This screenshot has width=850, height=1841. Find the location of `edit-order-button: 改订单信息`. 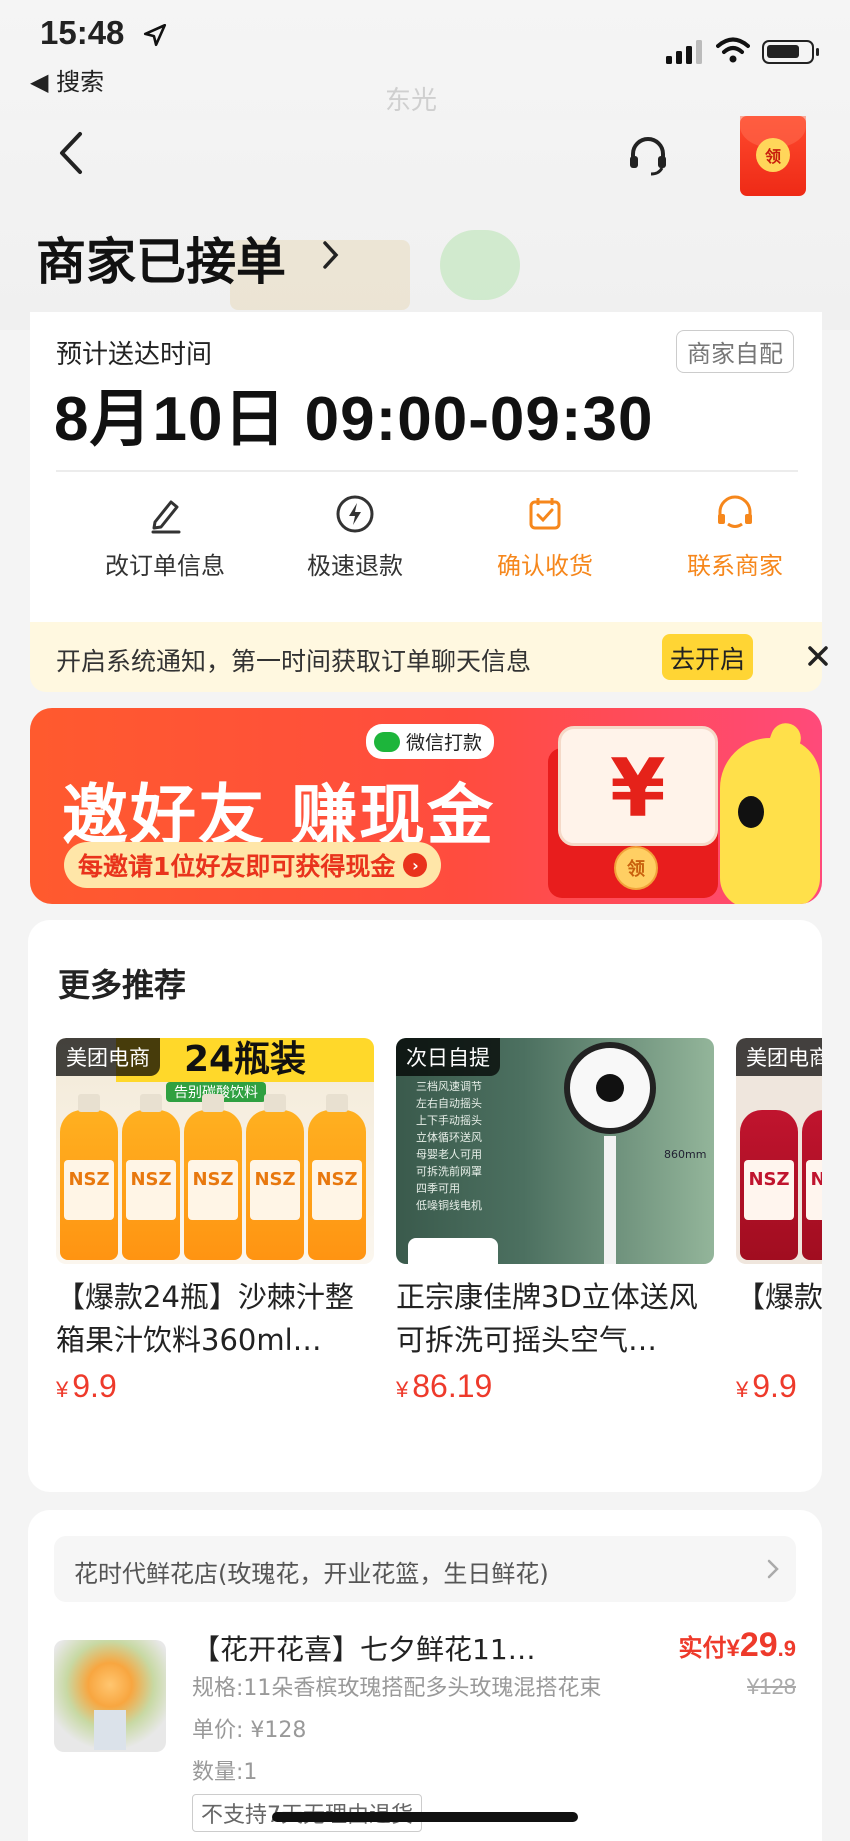

edit-order-button: 改订单信息 is located at coordinates (165, 535).